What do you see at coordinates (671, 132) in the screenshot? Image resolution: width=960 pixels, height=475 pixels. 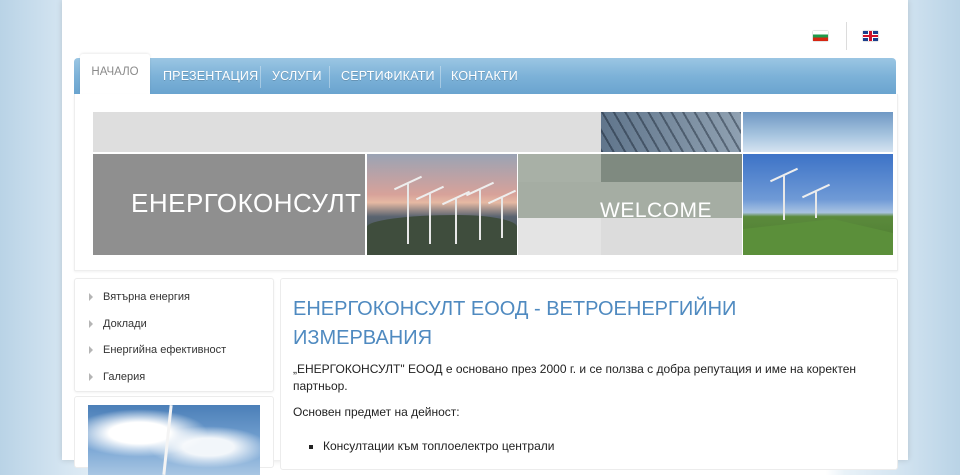 I see `building-photo` at bounding box center [671, 132].